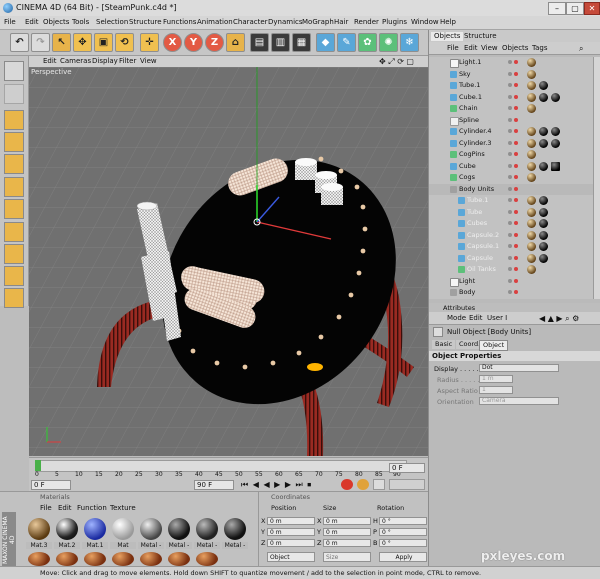  What do you see at coordinates (347, 484) in the screenshot?
I see `record-button` at bounding box center [347, 484].